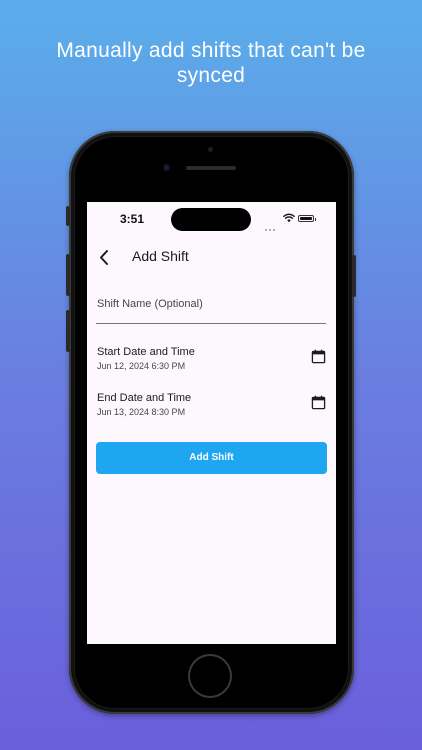 This screenshot has width=422, height=750. Describe the element at coordinates (68, 275) in the screenshot. I see `phone-volume-up-button` at that location.